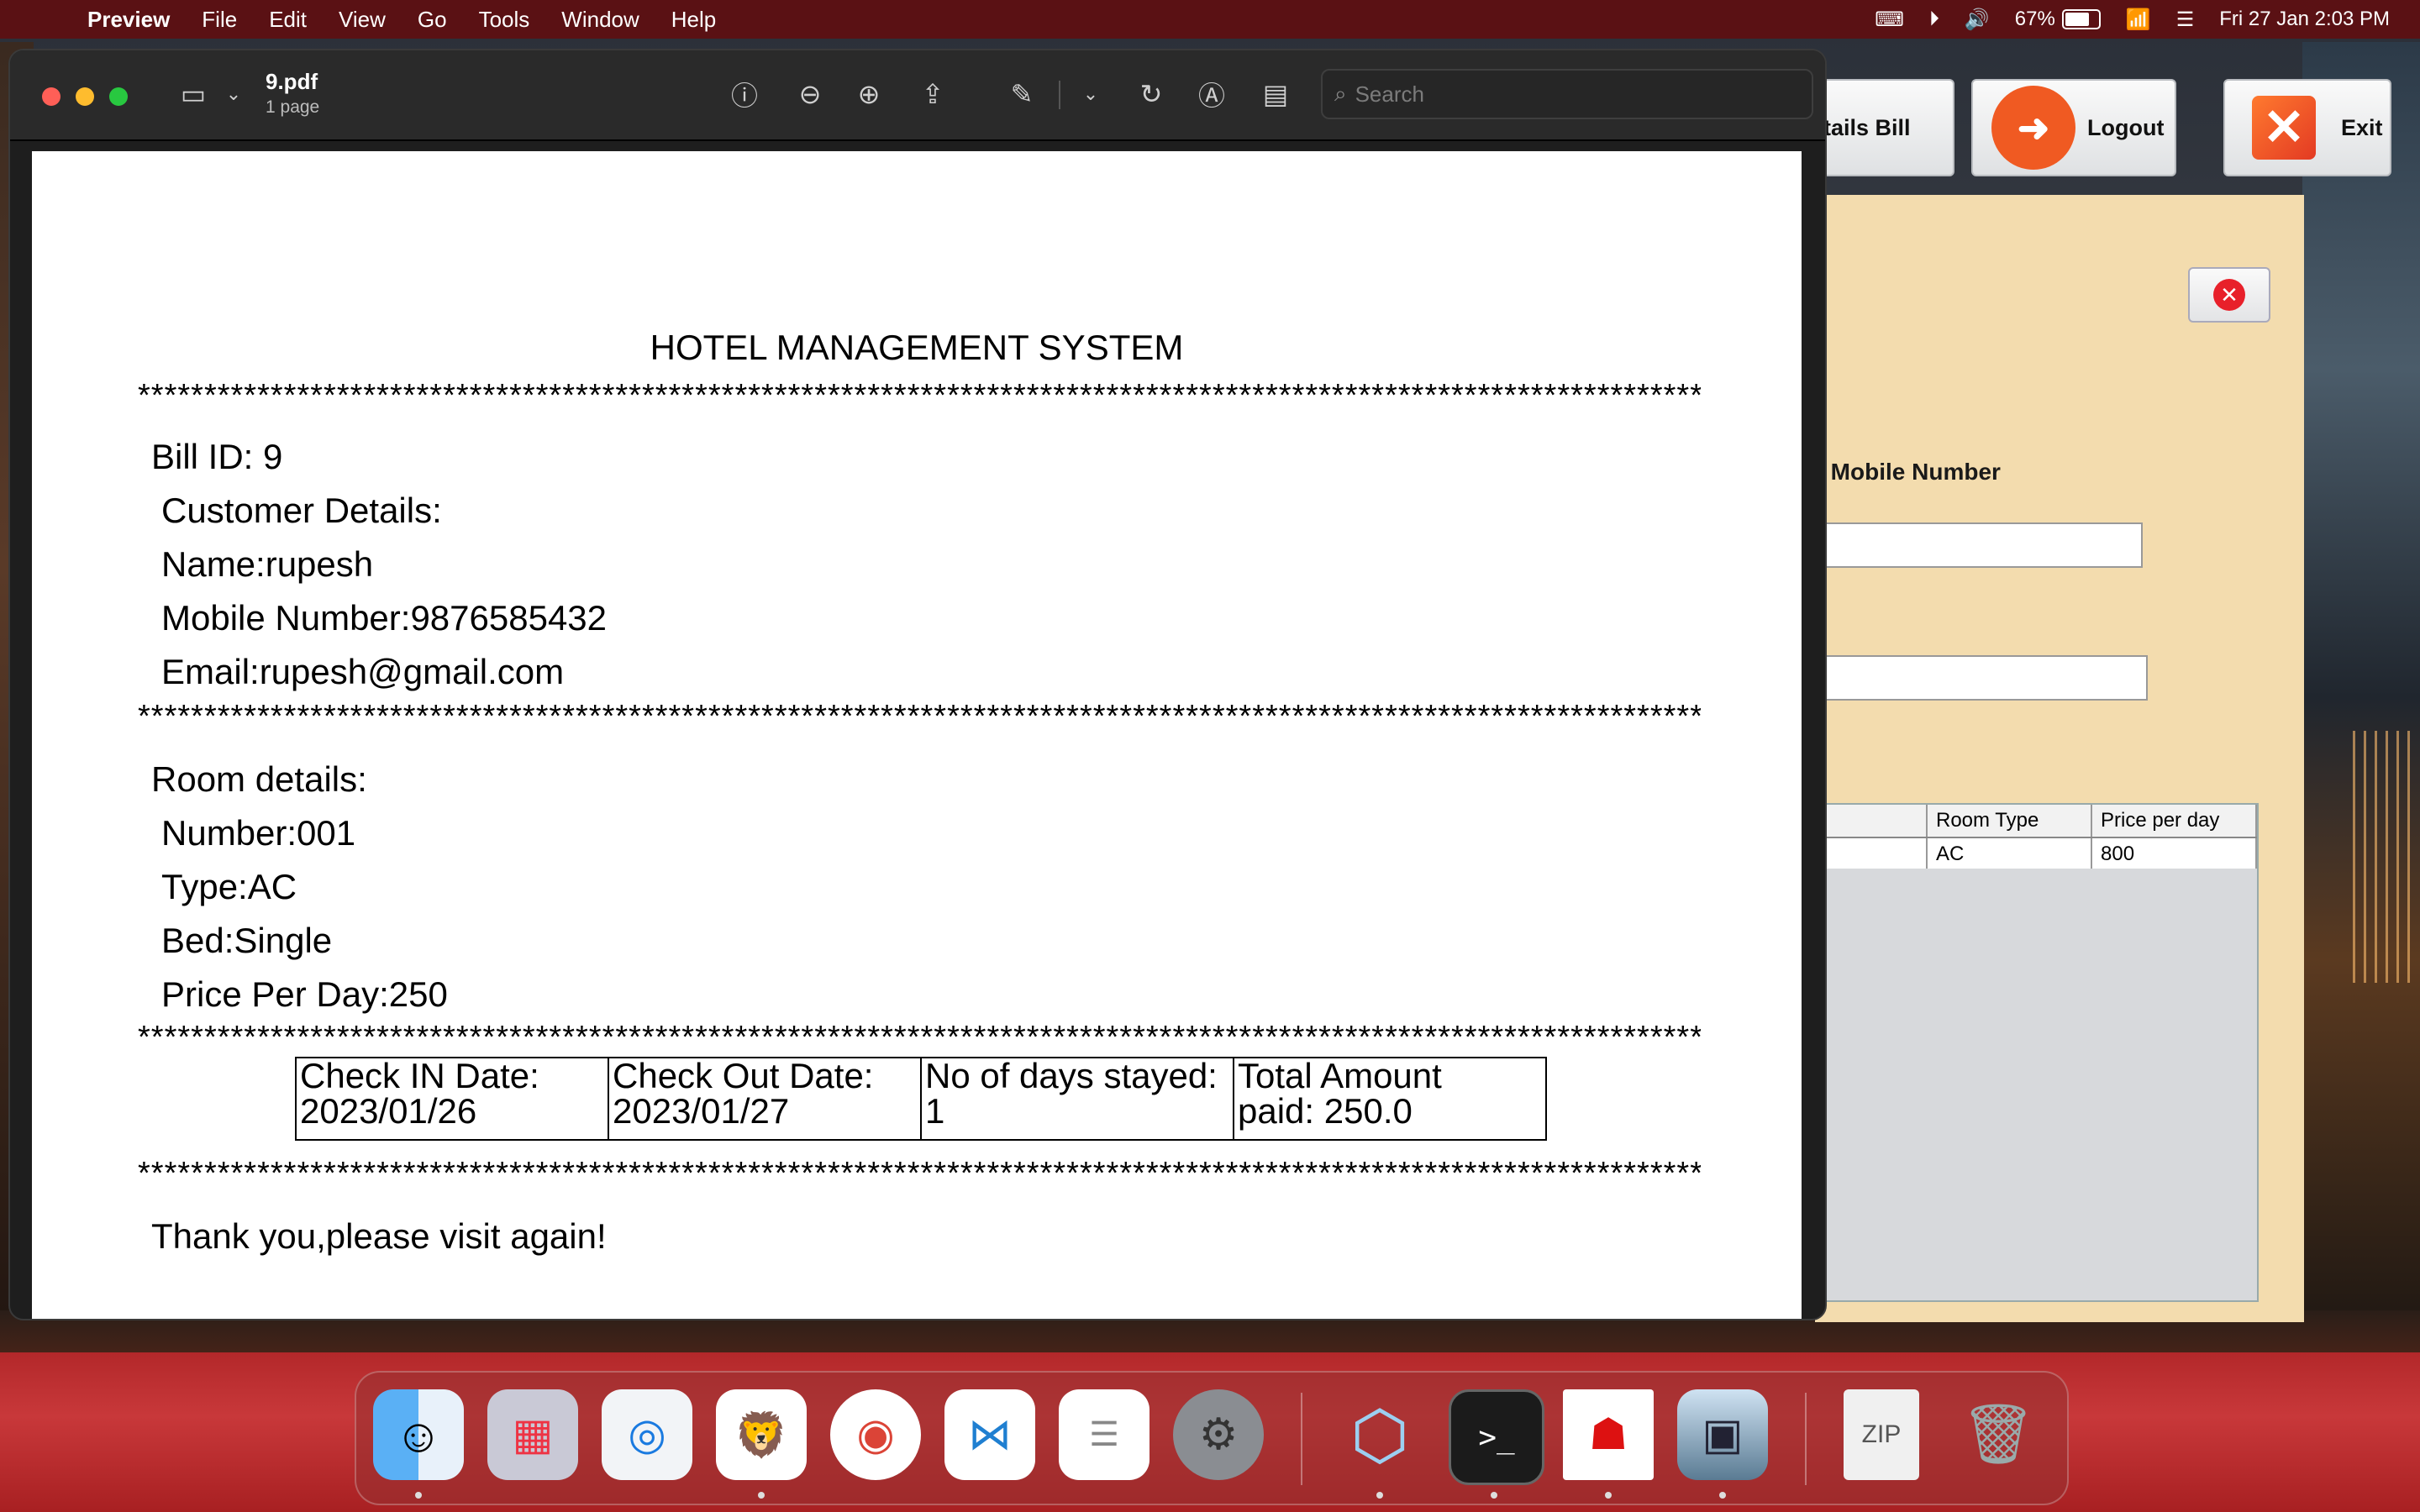 The height and width of the screenshot is (1512, 2420). I want to click on system-settings-icon: ⚙, so click(1218, 1434).